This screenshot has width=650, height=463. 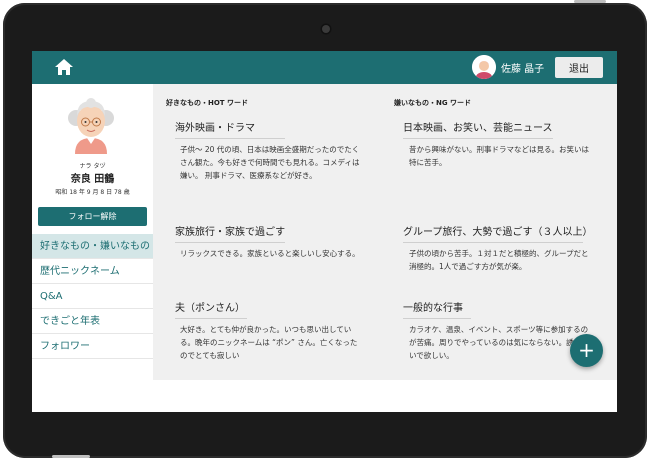 What do you see at coordinates (92, 246) in the screenshot?
I see `sidebar-item-likes-dislikes: 好きなもの・嫌いなもの` at bounding box center [92, 246].